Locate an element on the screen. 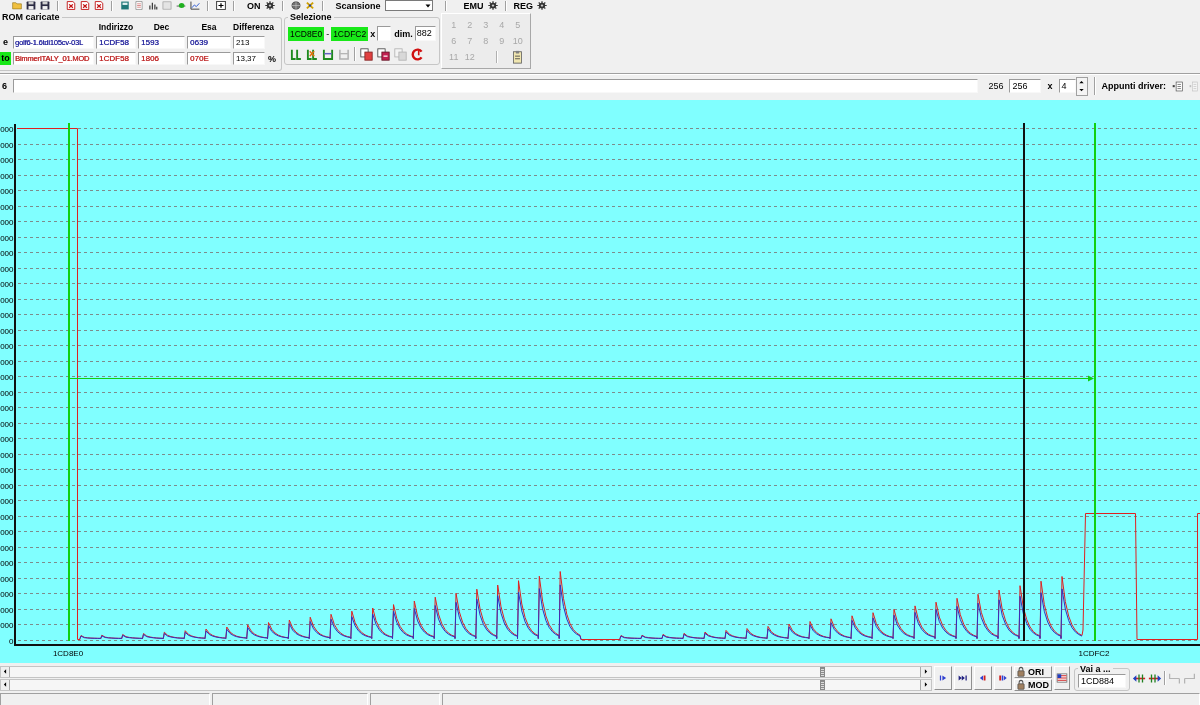 The image size is (1200, 705). difference-field: 213 is located at coordinates (249, 42).